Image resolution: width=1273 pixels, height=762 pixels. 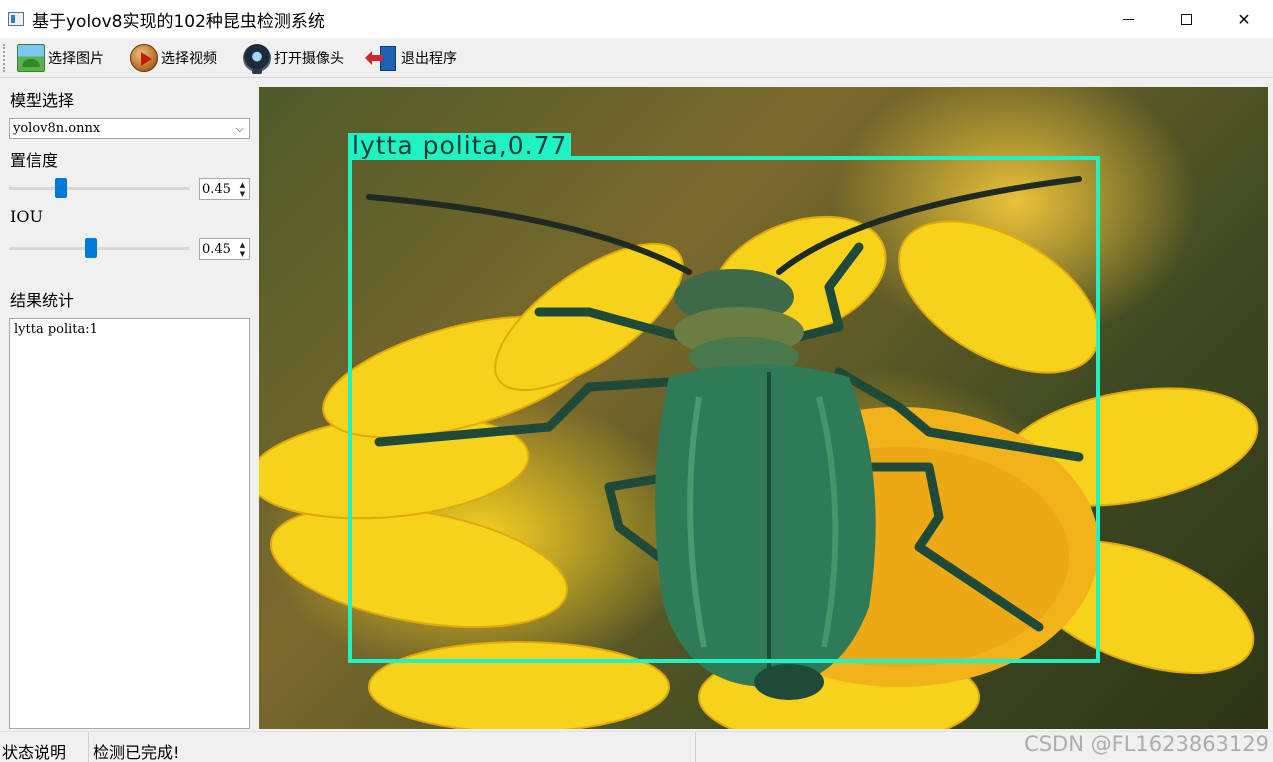 I want to click on minimize-icon, so click(x=1128, y=19).